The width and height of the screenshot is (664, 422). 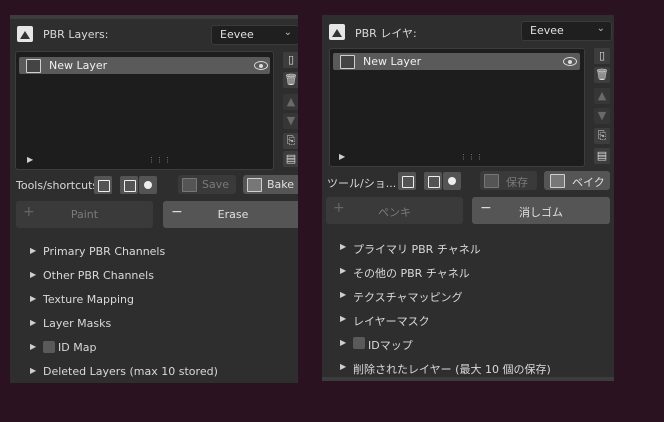 What do you see at coordinates (390, 345) in the screenshot?
I see `section-label: IDマップ` at bounding box center [390, 345].